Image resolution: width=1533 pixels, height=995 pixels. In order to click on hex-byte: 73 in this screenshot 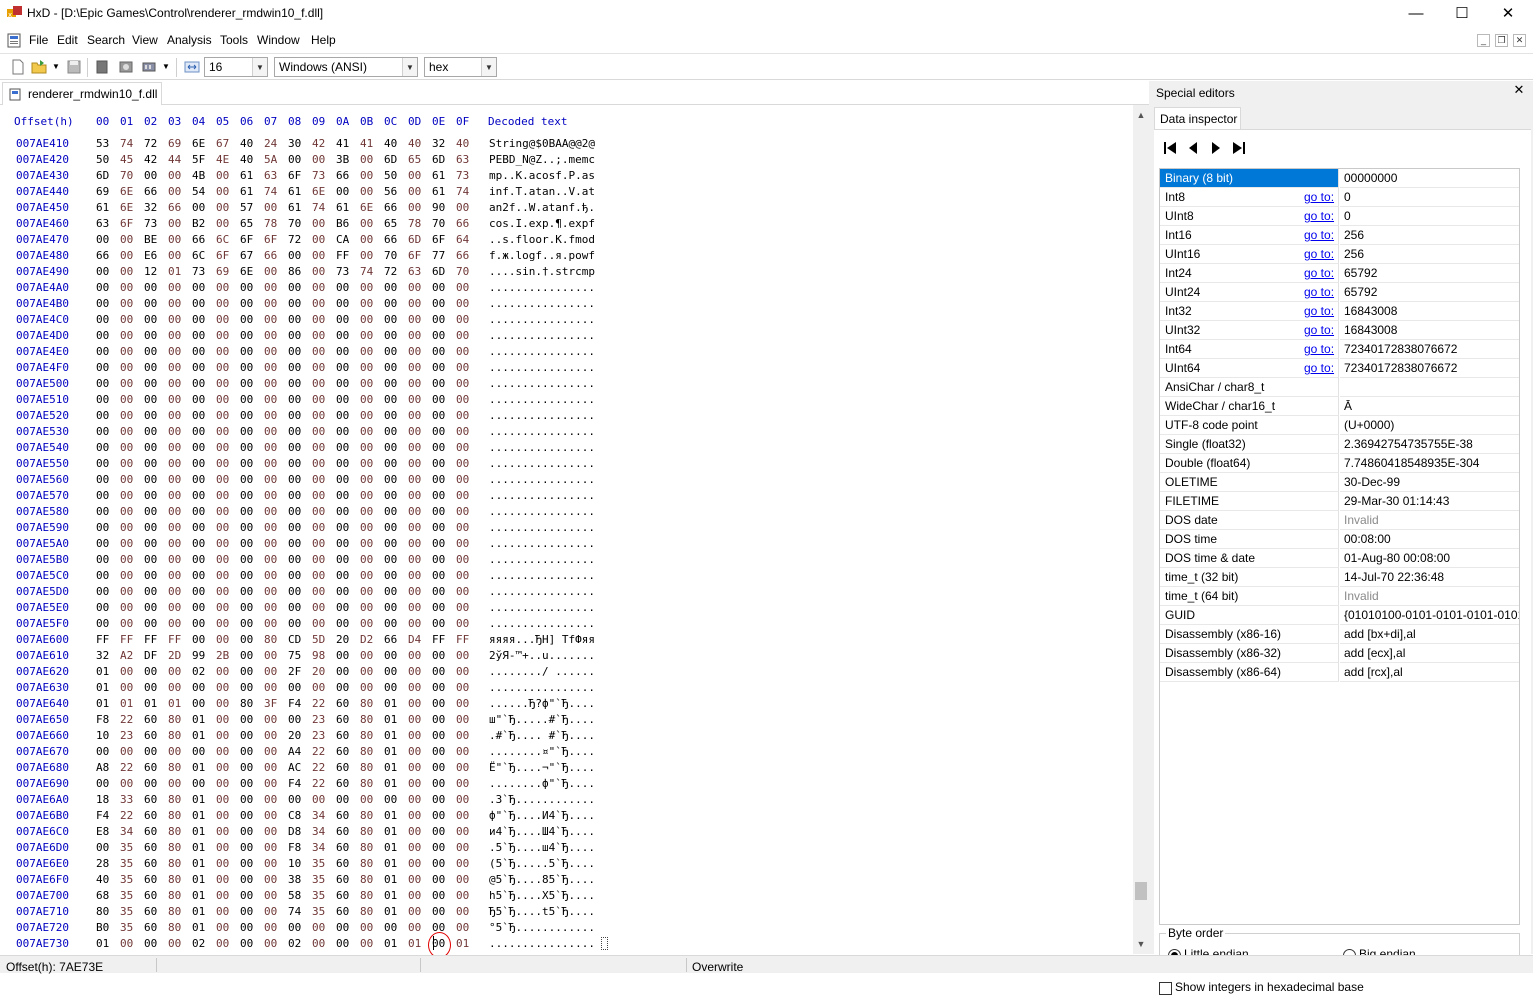, I will do `click(342, 271)`.